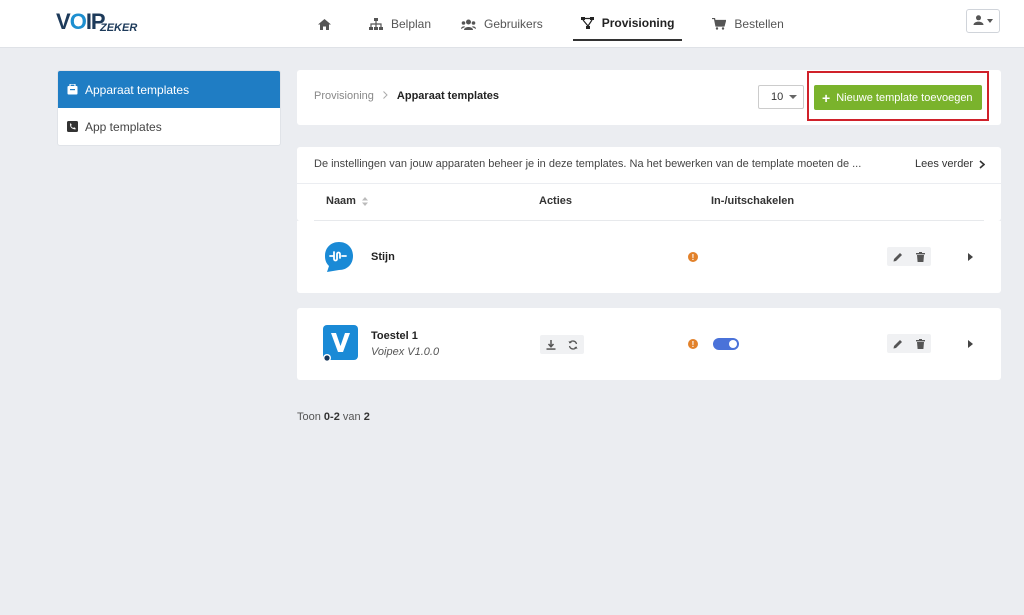 The width and height of the screenshot is (1024, 615). Describe the element at coordinates (649, 344) in the screenshot. I see `table-row: Toestel 1 Voipex V1.0.0 !` at that location.